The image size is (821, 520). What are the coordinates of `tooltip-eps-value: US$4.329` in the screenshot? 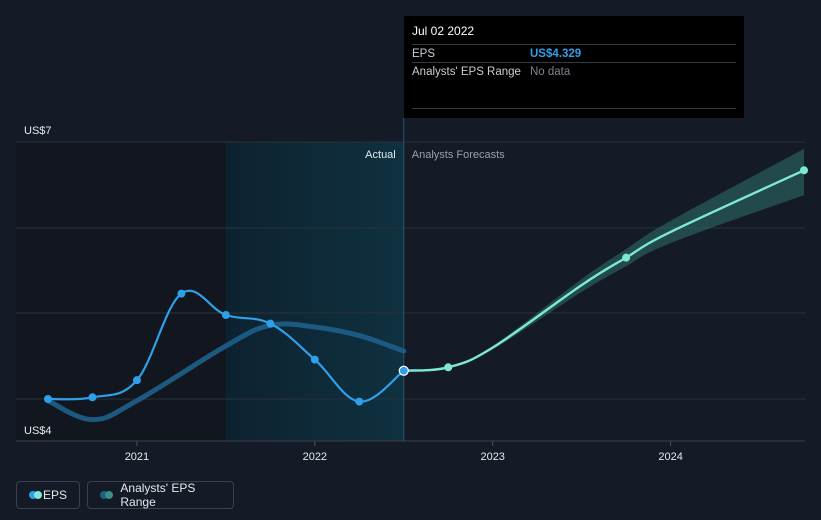 It's located at (556, 53).